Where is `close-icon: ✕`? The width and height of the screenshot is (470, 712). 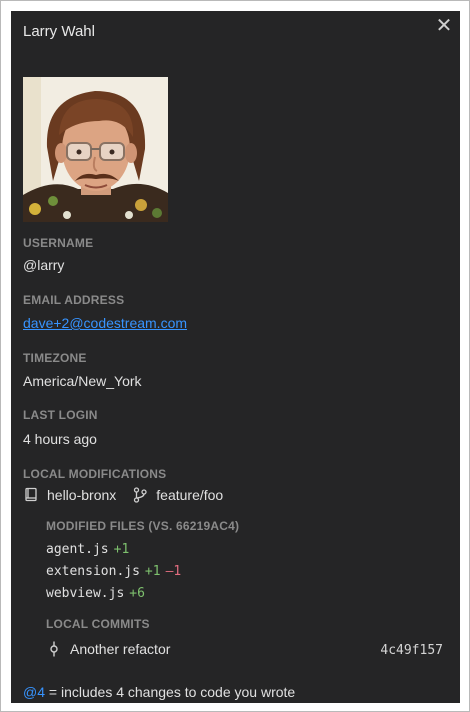
close-icon: ✕ is located at coordinates (444, 26).